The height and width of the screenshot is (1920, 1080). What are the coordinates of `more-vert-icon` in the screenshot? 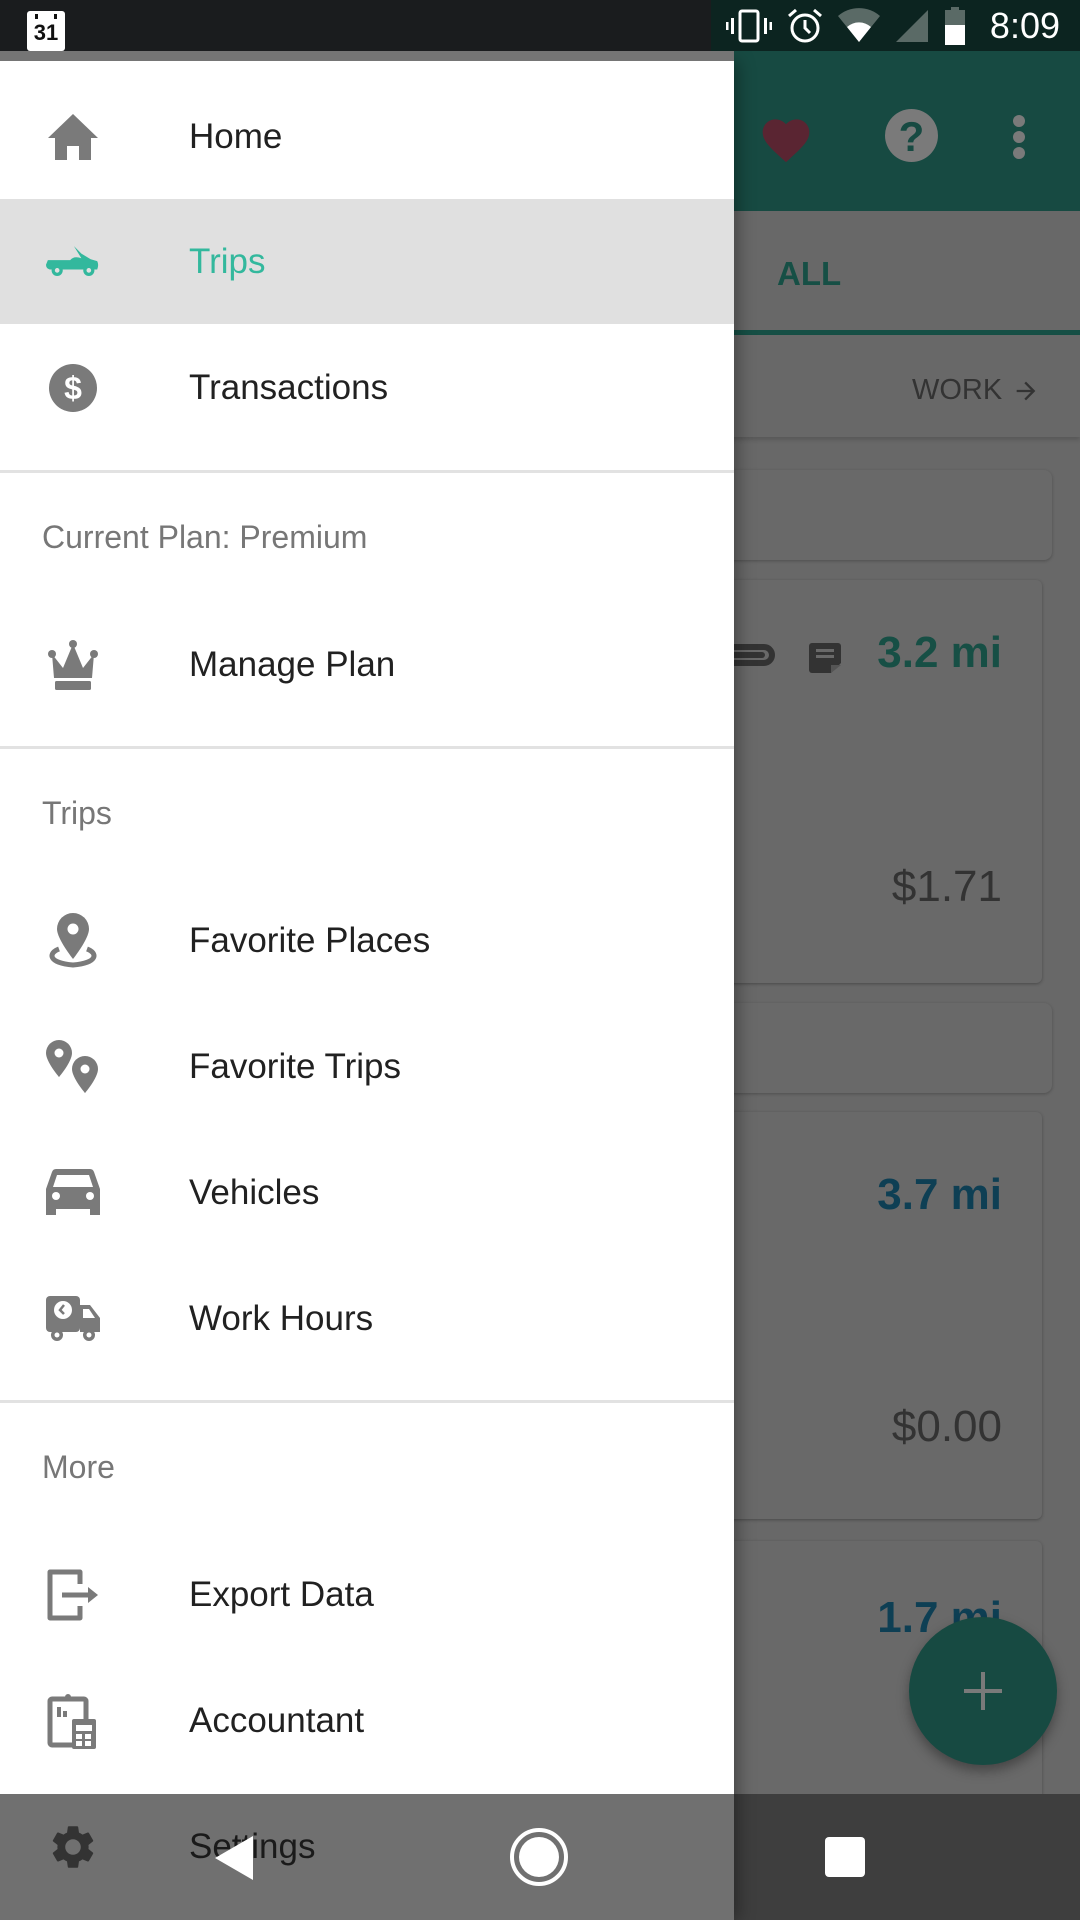 It's located at (1019, 139).